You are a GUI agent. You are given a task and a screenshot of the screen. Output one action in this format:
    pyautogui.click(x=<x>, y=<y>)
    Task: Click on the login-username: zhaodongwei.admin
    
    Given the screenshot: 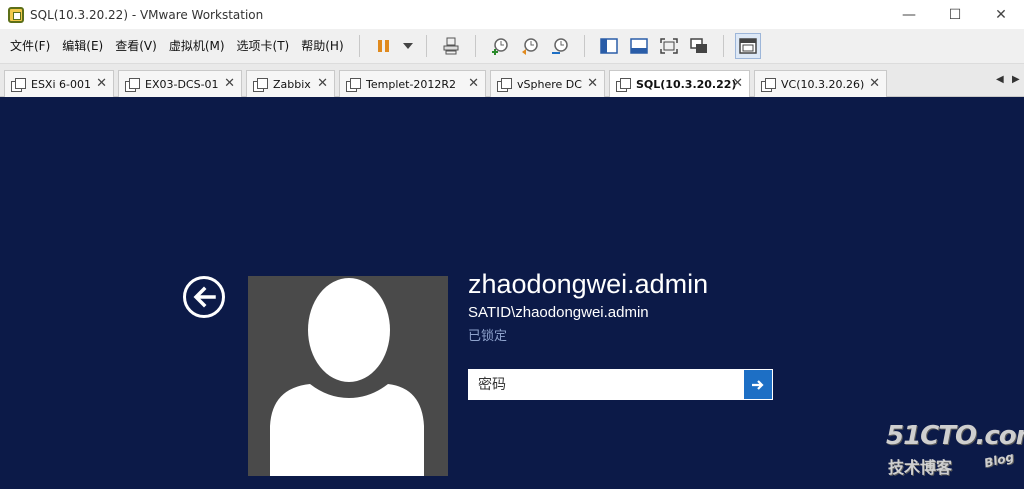 What is the action you would take?
    pyautogui.click(x=588, y=284)
    